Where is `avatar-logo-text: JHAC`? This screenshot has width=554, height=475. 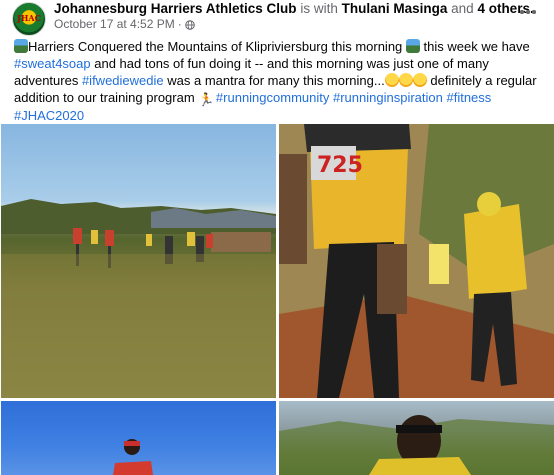
avatar-logo-text: JHAC is located at coordinates (29, 18).